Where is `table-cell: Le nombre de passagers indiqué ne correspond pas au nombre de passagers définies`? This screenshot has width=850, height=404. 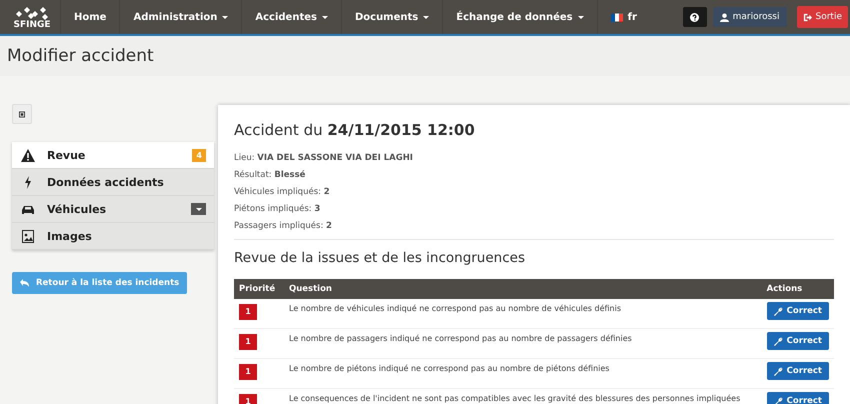
table-cell: Le nombre de passagers indiqué ne correspond pas au nombre de passagers définies is located at coordinates (460, 338).